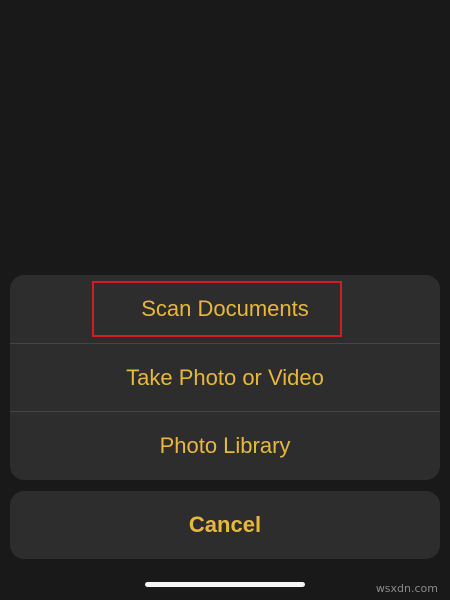 This screenshot has height=600, width=450. I want to click on scan-documents-label: Scan Documents, so click(225, 308).